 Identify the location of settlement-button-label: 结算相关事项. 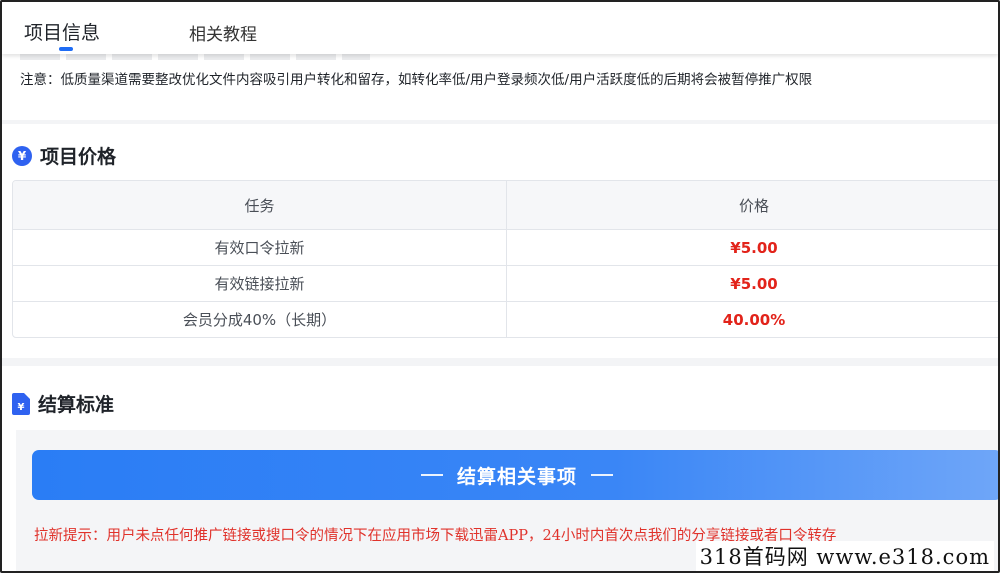
(516, 476).